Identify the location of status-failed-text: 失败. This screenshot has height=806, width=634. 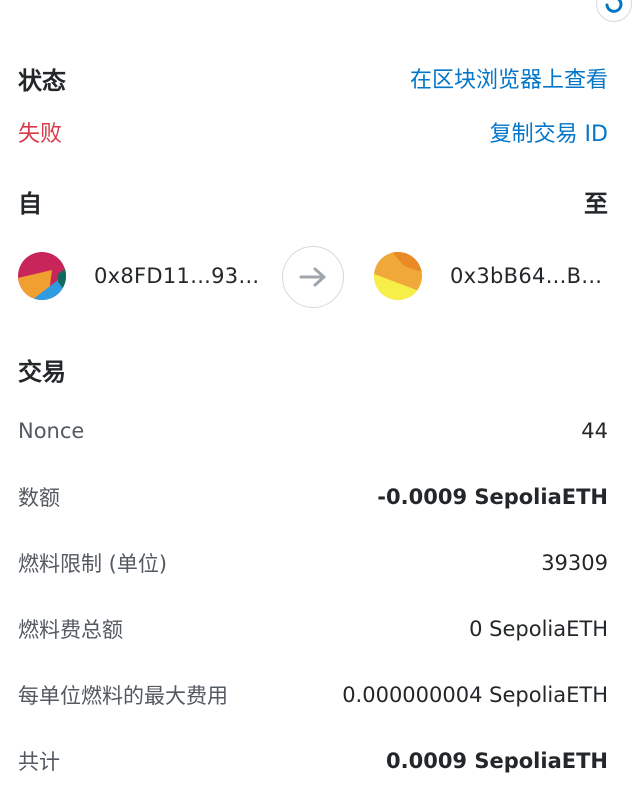
(40, 134).